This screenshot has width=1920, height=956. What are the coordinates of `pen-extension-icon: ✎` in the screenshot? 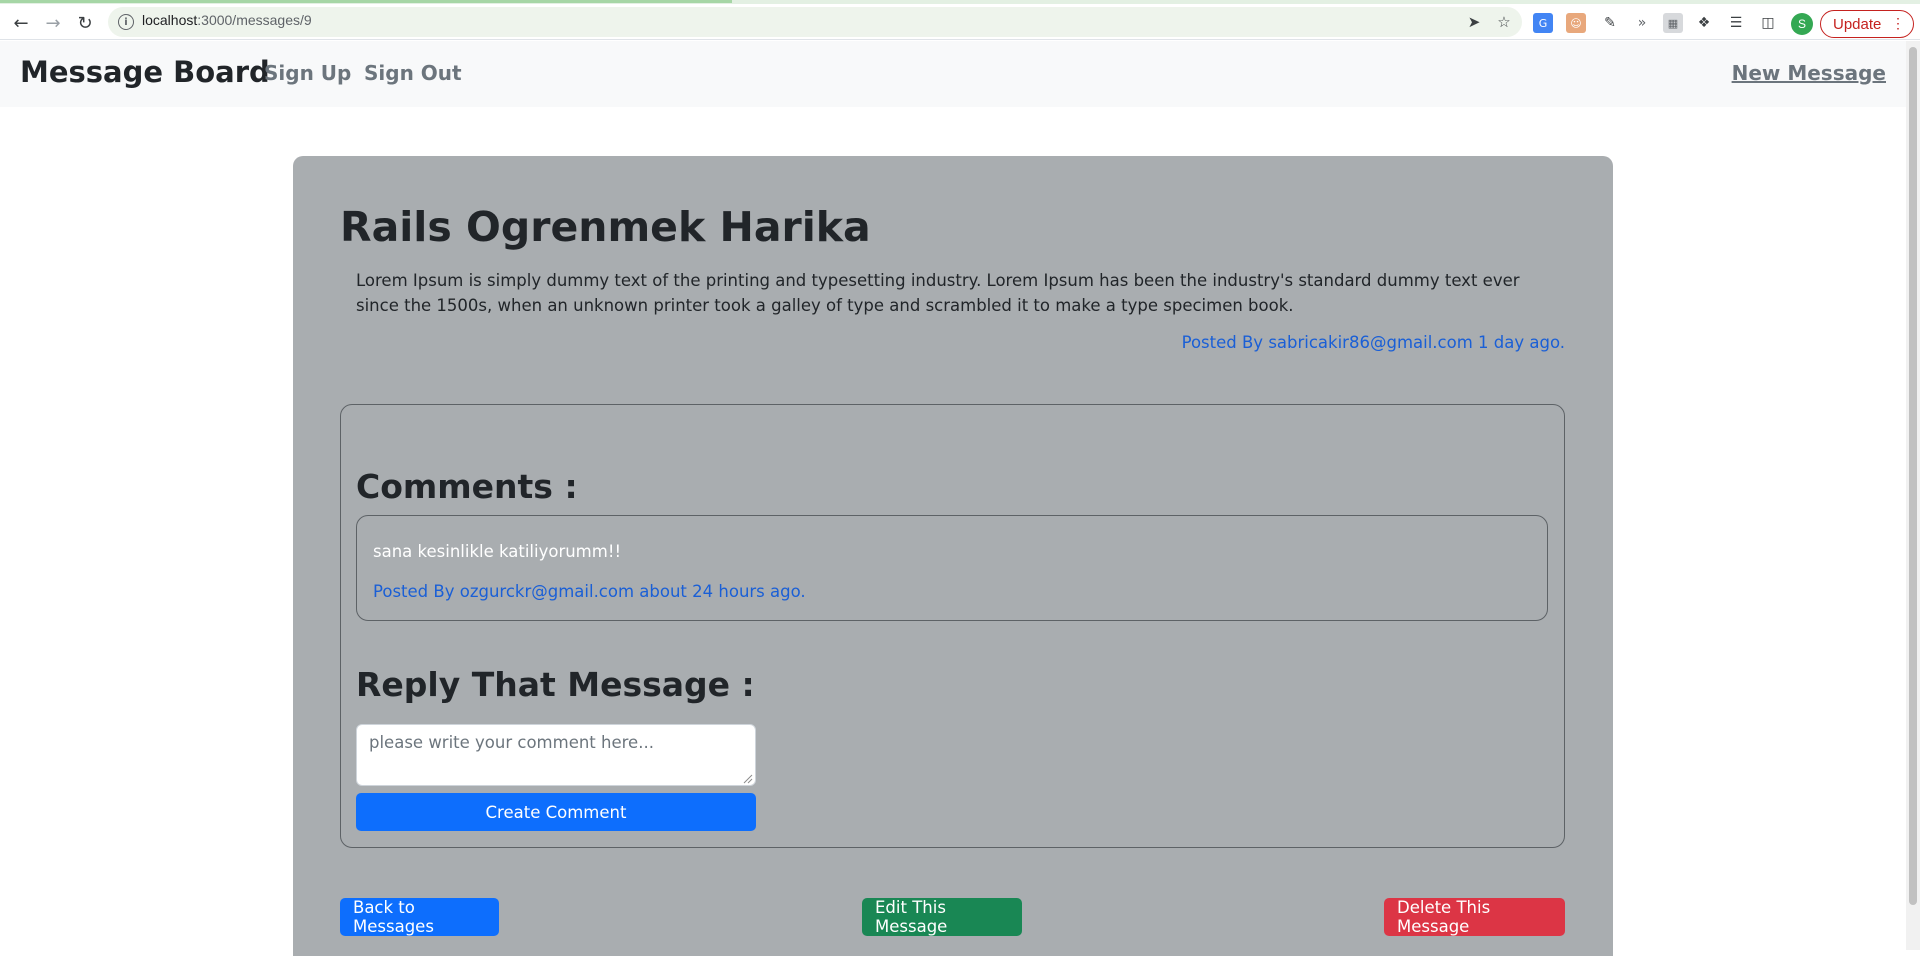 It's located at (1610, 23).